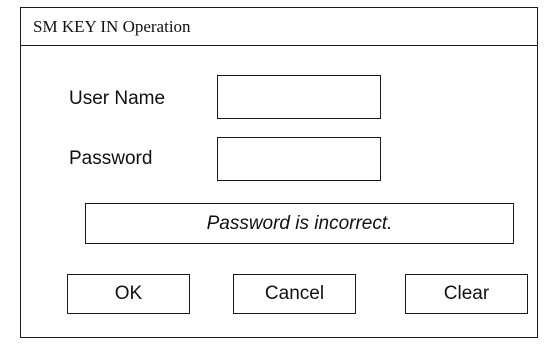 The image size is (560, 347). What do you see at coordinates (112, 26) in the screenshot?
I see `dialog-title: SM KEY IN Operation` at bounding box center [112, 26].